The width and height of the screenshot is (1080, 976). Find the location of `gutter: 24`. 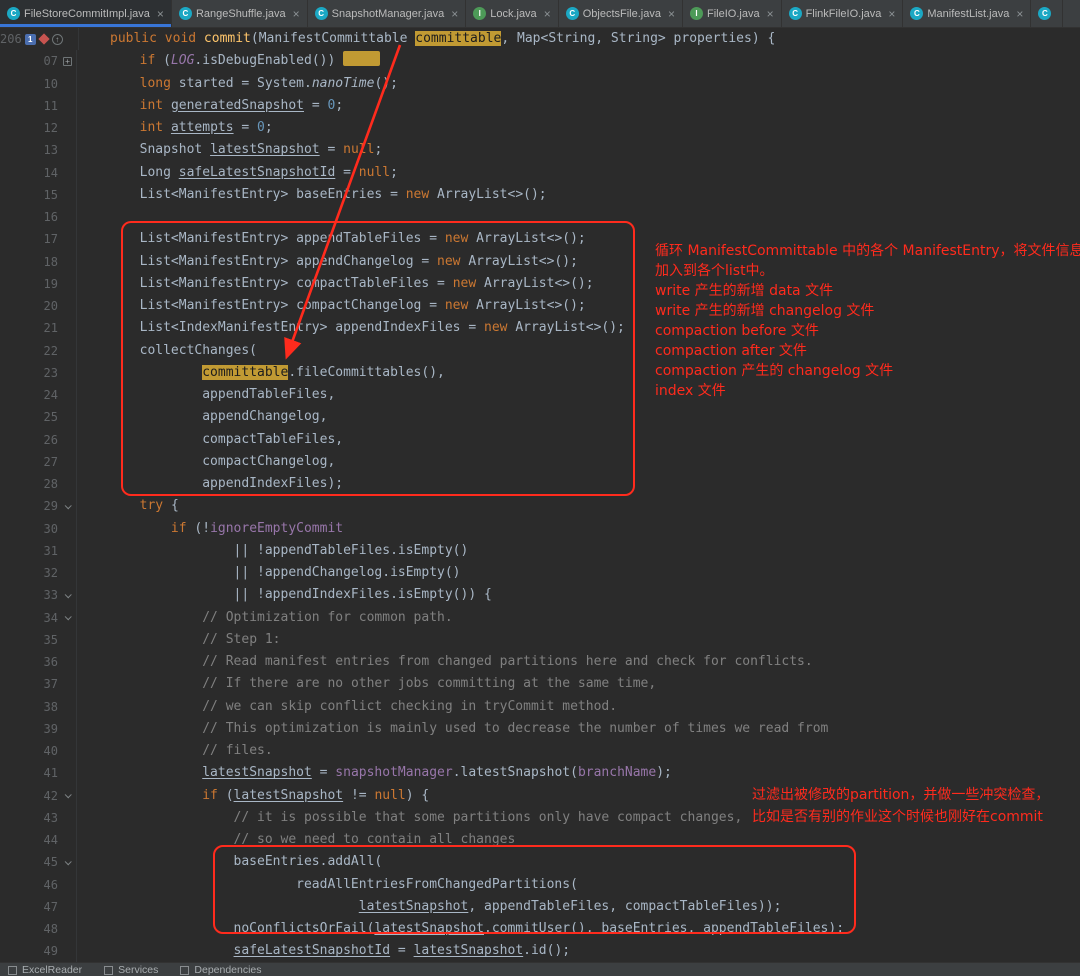

gutter: 24 is located at coordinates (38, 395).